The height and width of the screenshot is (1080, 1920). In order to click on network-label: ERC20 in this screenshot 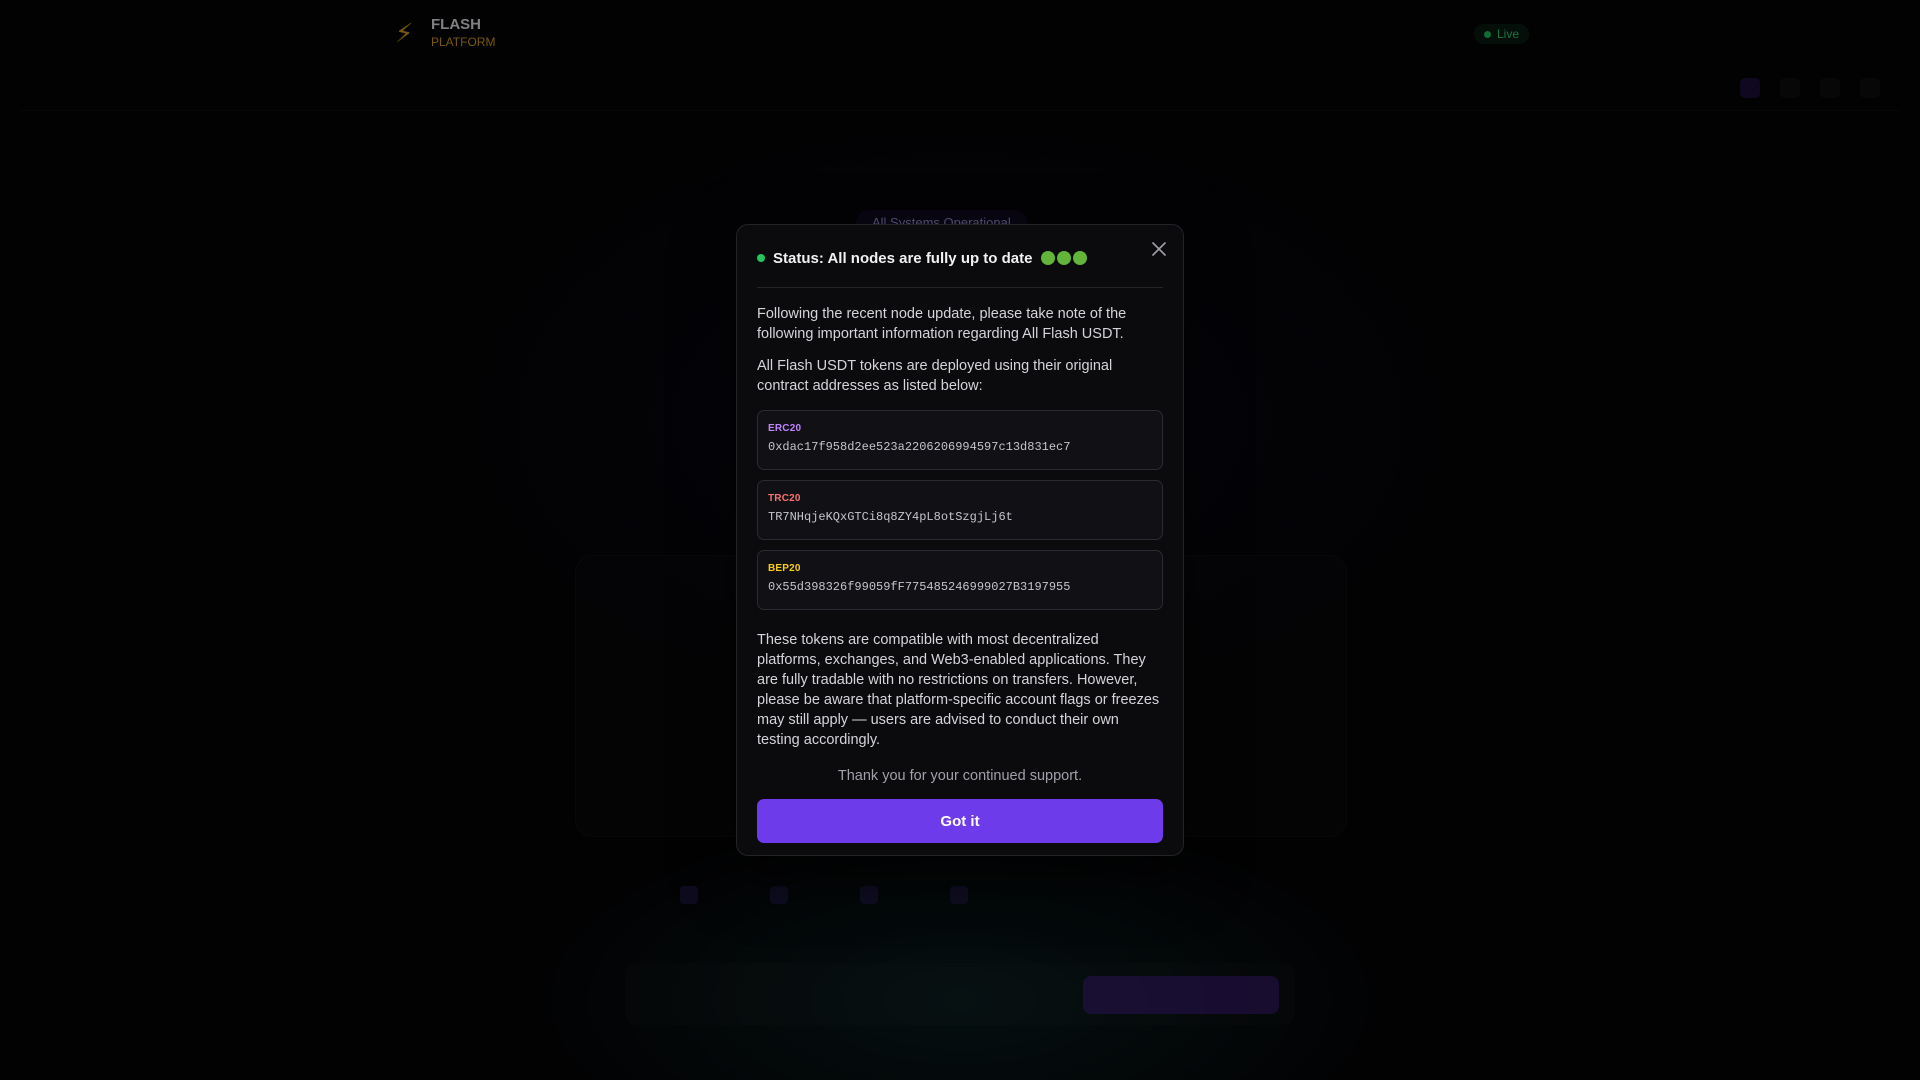, I will do `click(785, 428)`.